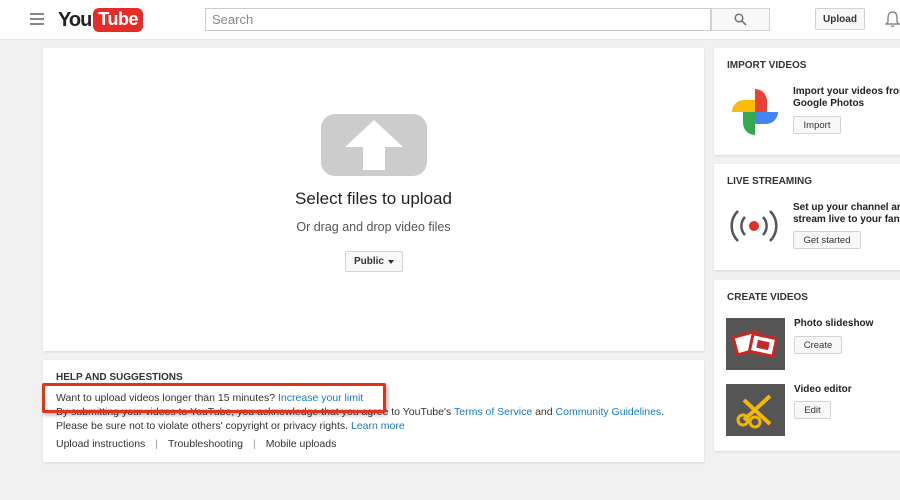 The width and height of the screenshot is (900, 500). I want to click on live-description-1: Set up your channel an, so click(846, 207).